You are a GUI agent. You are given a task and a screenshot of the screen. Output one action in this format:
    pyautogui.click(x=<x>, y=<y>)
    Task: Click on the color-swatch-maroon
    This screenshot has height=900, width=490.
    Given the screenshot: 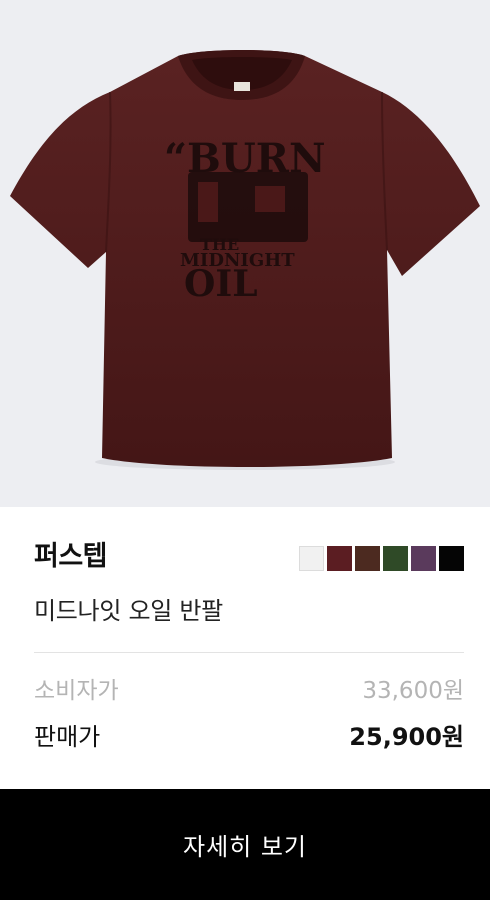 What is the action you would take?
    pyautogui.click(x=339, y=558)
    